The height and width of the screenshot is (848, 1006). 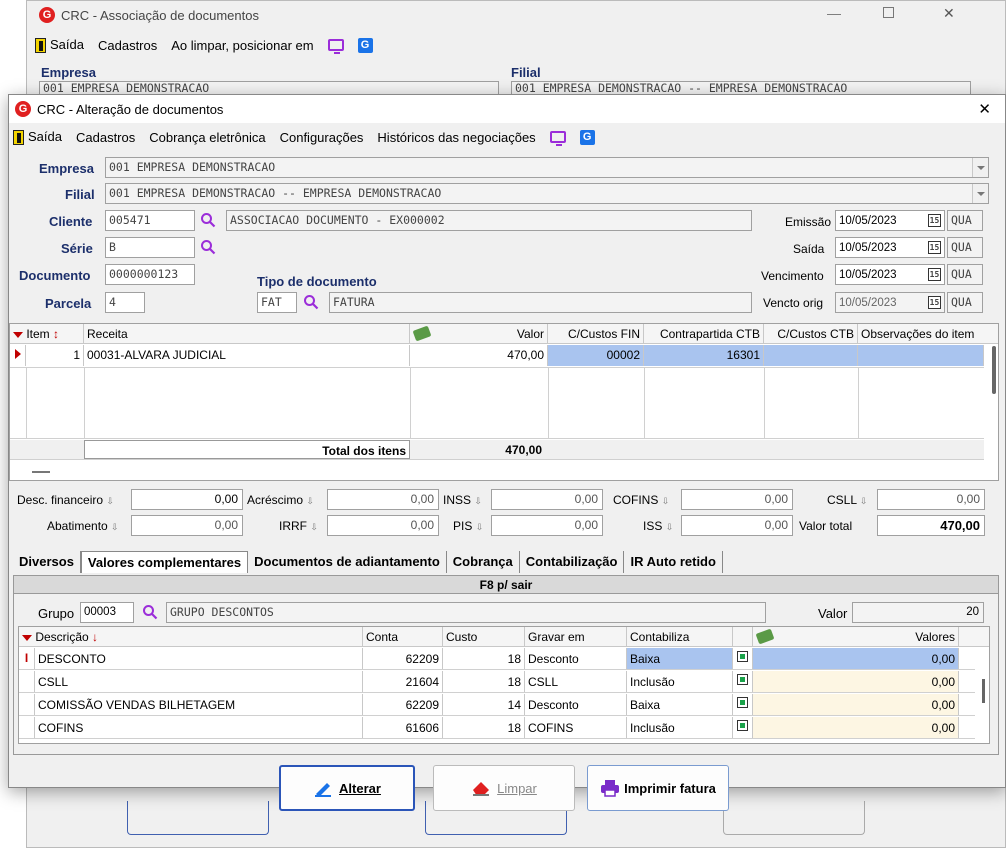 What do you see at coordinates (811, 333) in the screenshot?
I see `col-ccctb: C/Custos CTB` at bounding box center [811, 333].